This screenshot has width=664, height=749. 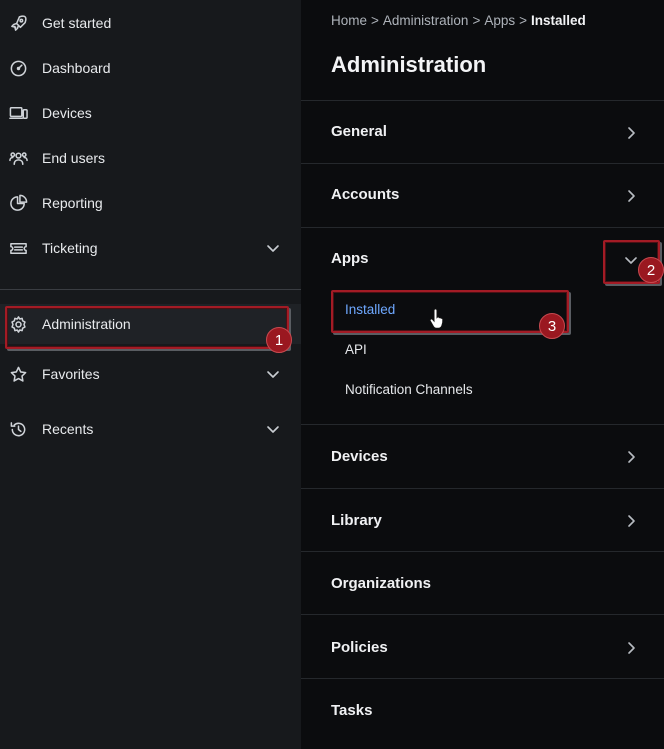 I want to click on star-icon, so click(x=18, y=374).